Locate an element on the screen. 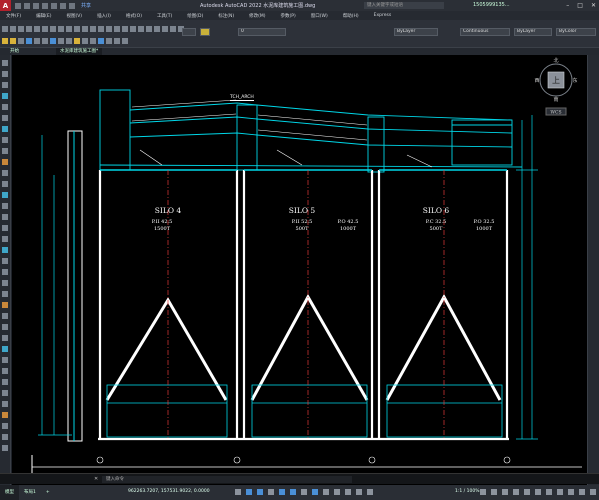  preview-icon is located at coordinates (37, 28).